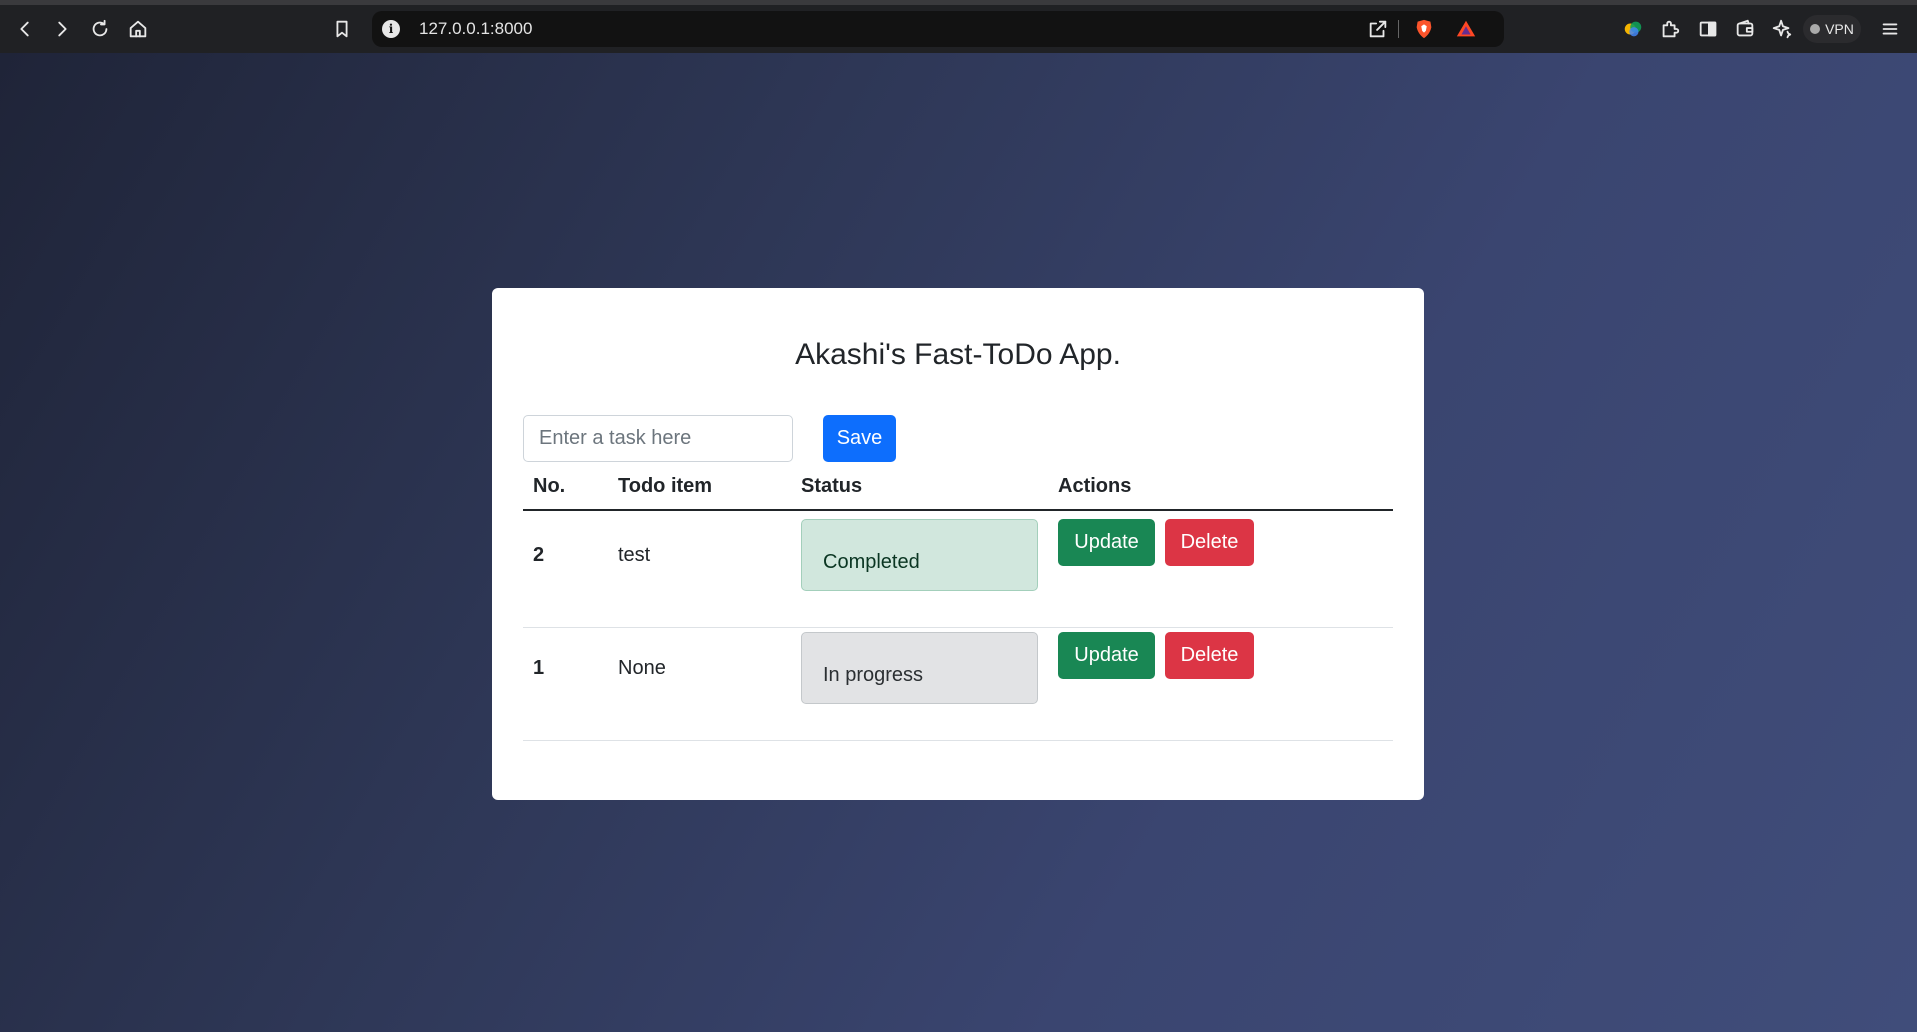 This screenshot has height=1032, width=1917. What do you see at coordinates (665, 486) in the screenshot?
I see `column-header-todo-item: Todo item` at bounding box center [665, 486].